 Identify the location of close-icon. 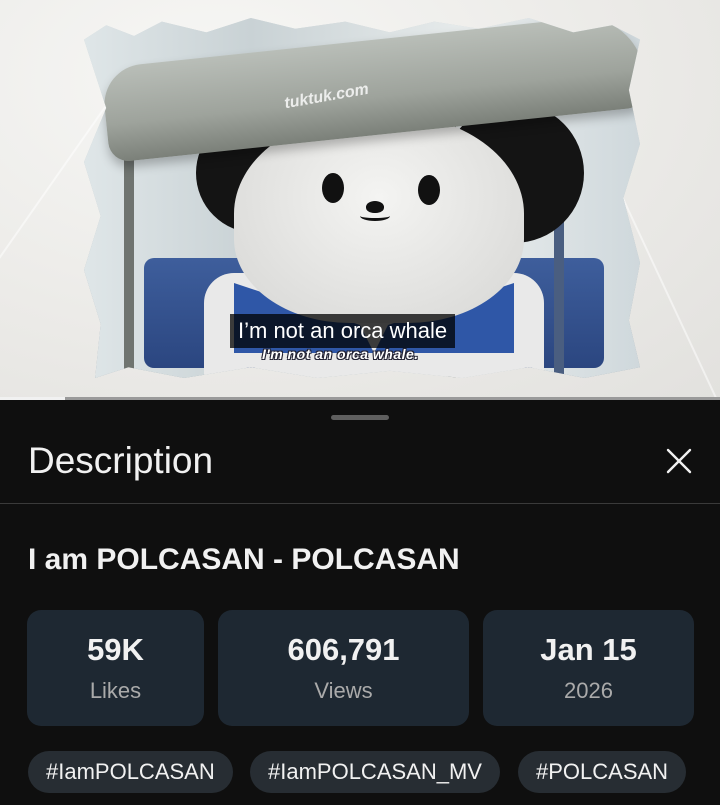
(679, 463).